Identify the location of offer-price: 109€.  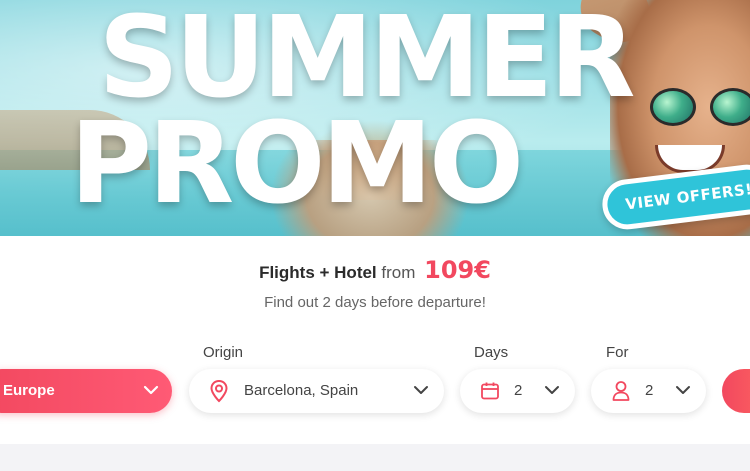
(457, 270).